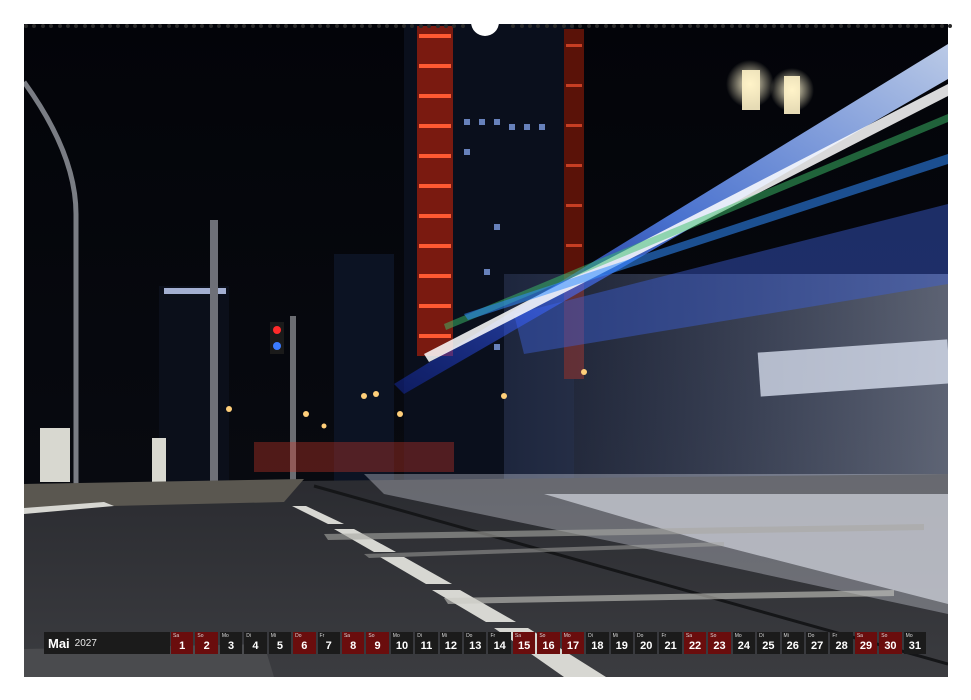 The image size is (971, 700). I want to click on day-number: 9, so click(377, 646).